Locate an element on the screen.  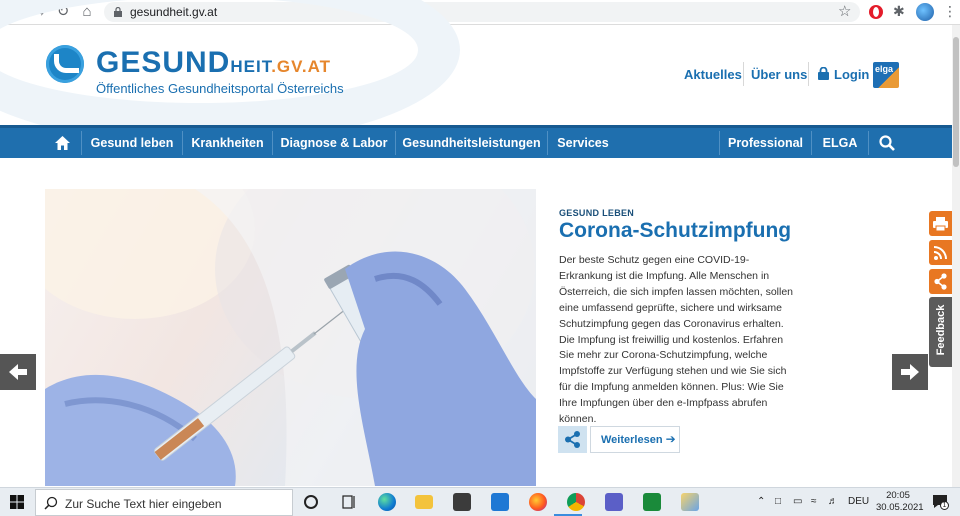
share-button is located at coordinates (572, 439).